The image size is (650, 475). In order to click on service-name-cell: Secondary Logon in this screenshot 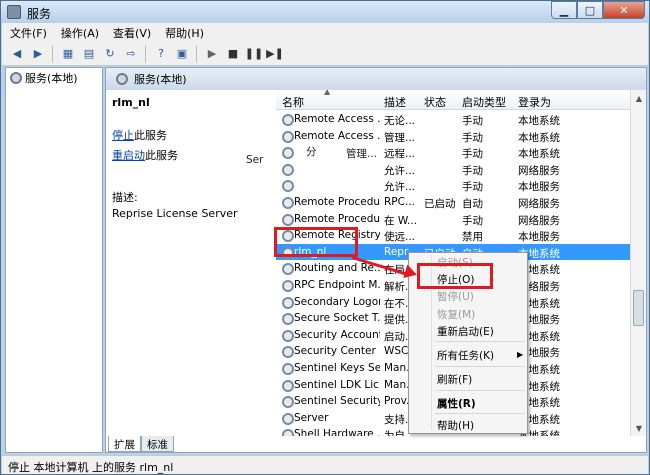, I will do `click(337, 301)`.